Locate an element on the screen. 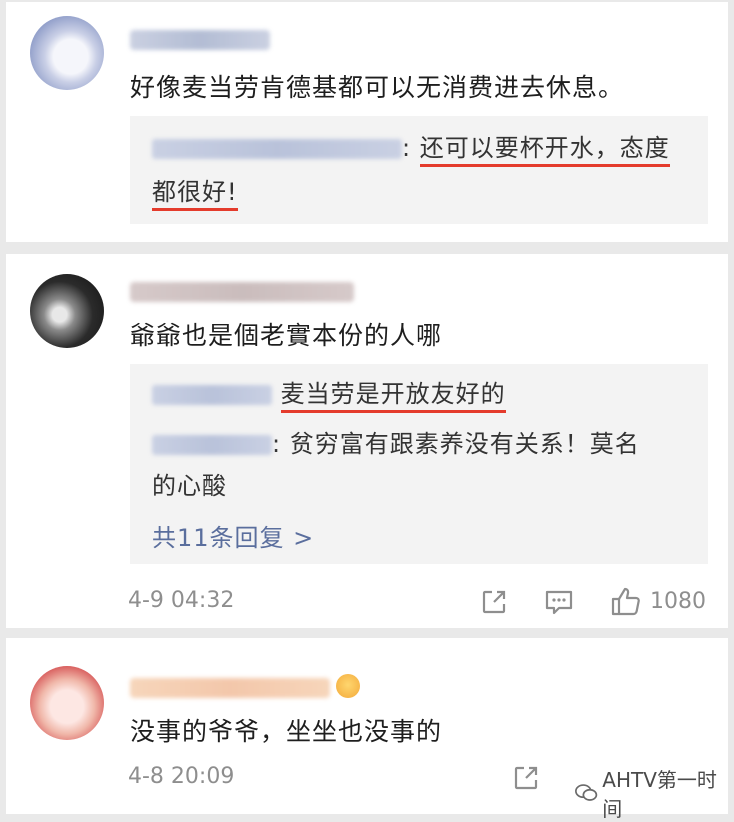  reply-line: : 还可以要杯开水，态度 is located at coordinates (423, 148).